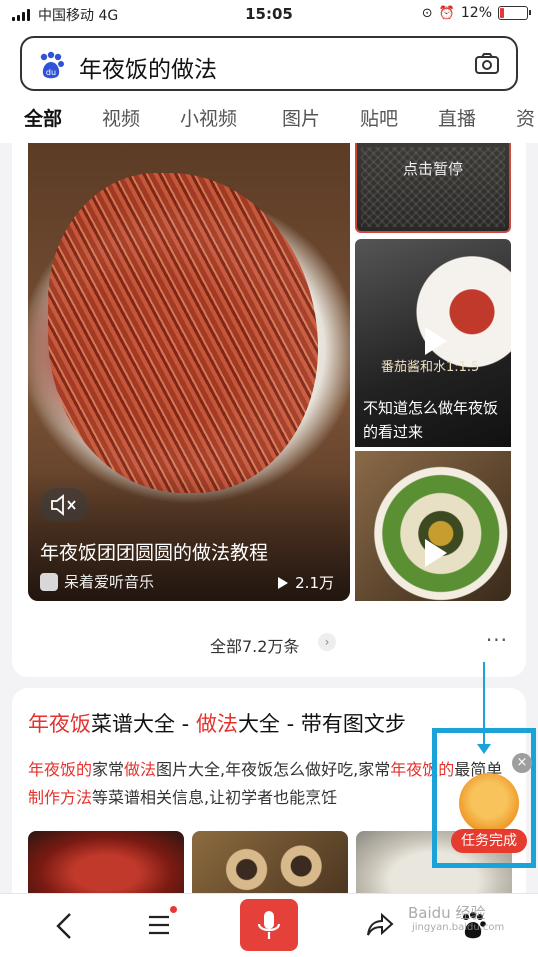 The width and height of the screenshot is (538, 957). Describe the element at coordinates (489, 841) in the screenshot. I see `task-complete-badge: 任务完成` at that location.